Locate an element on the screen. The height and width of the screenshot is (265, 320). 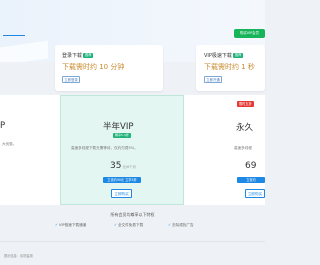
plan-lifetime-name: 永久 is located at coordinates (245, 128).